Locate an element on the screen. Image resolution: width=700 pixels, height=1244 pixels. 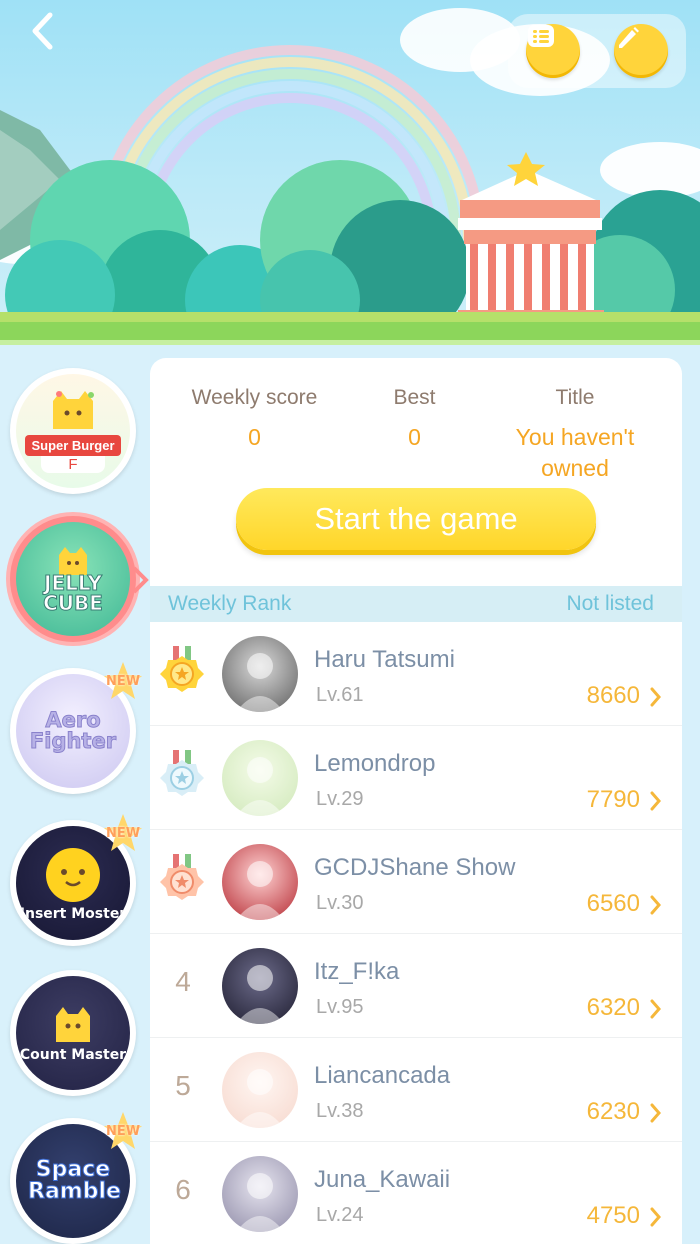
game-super-burger: Super Burger F is located at coordinates (73, 431).